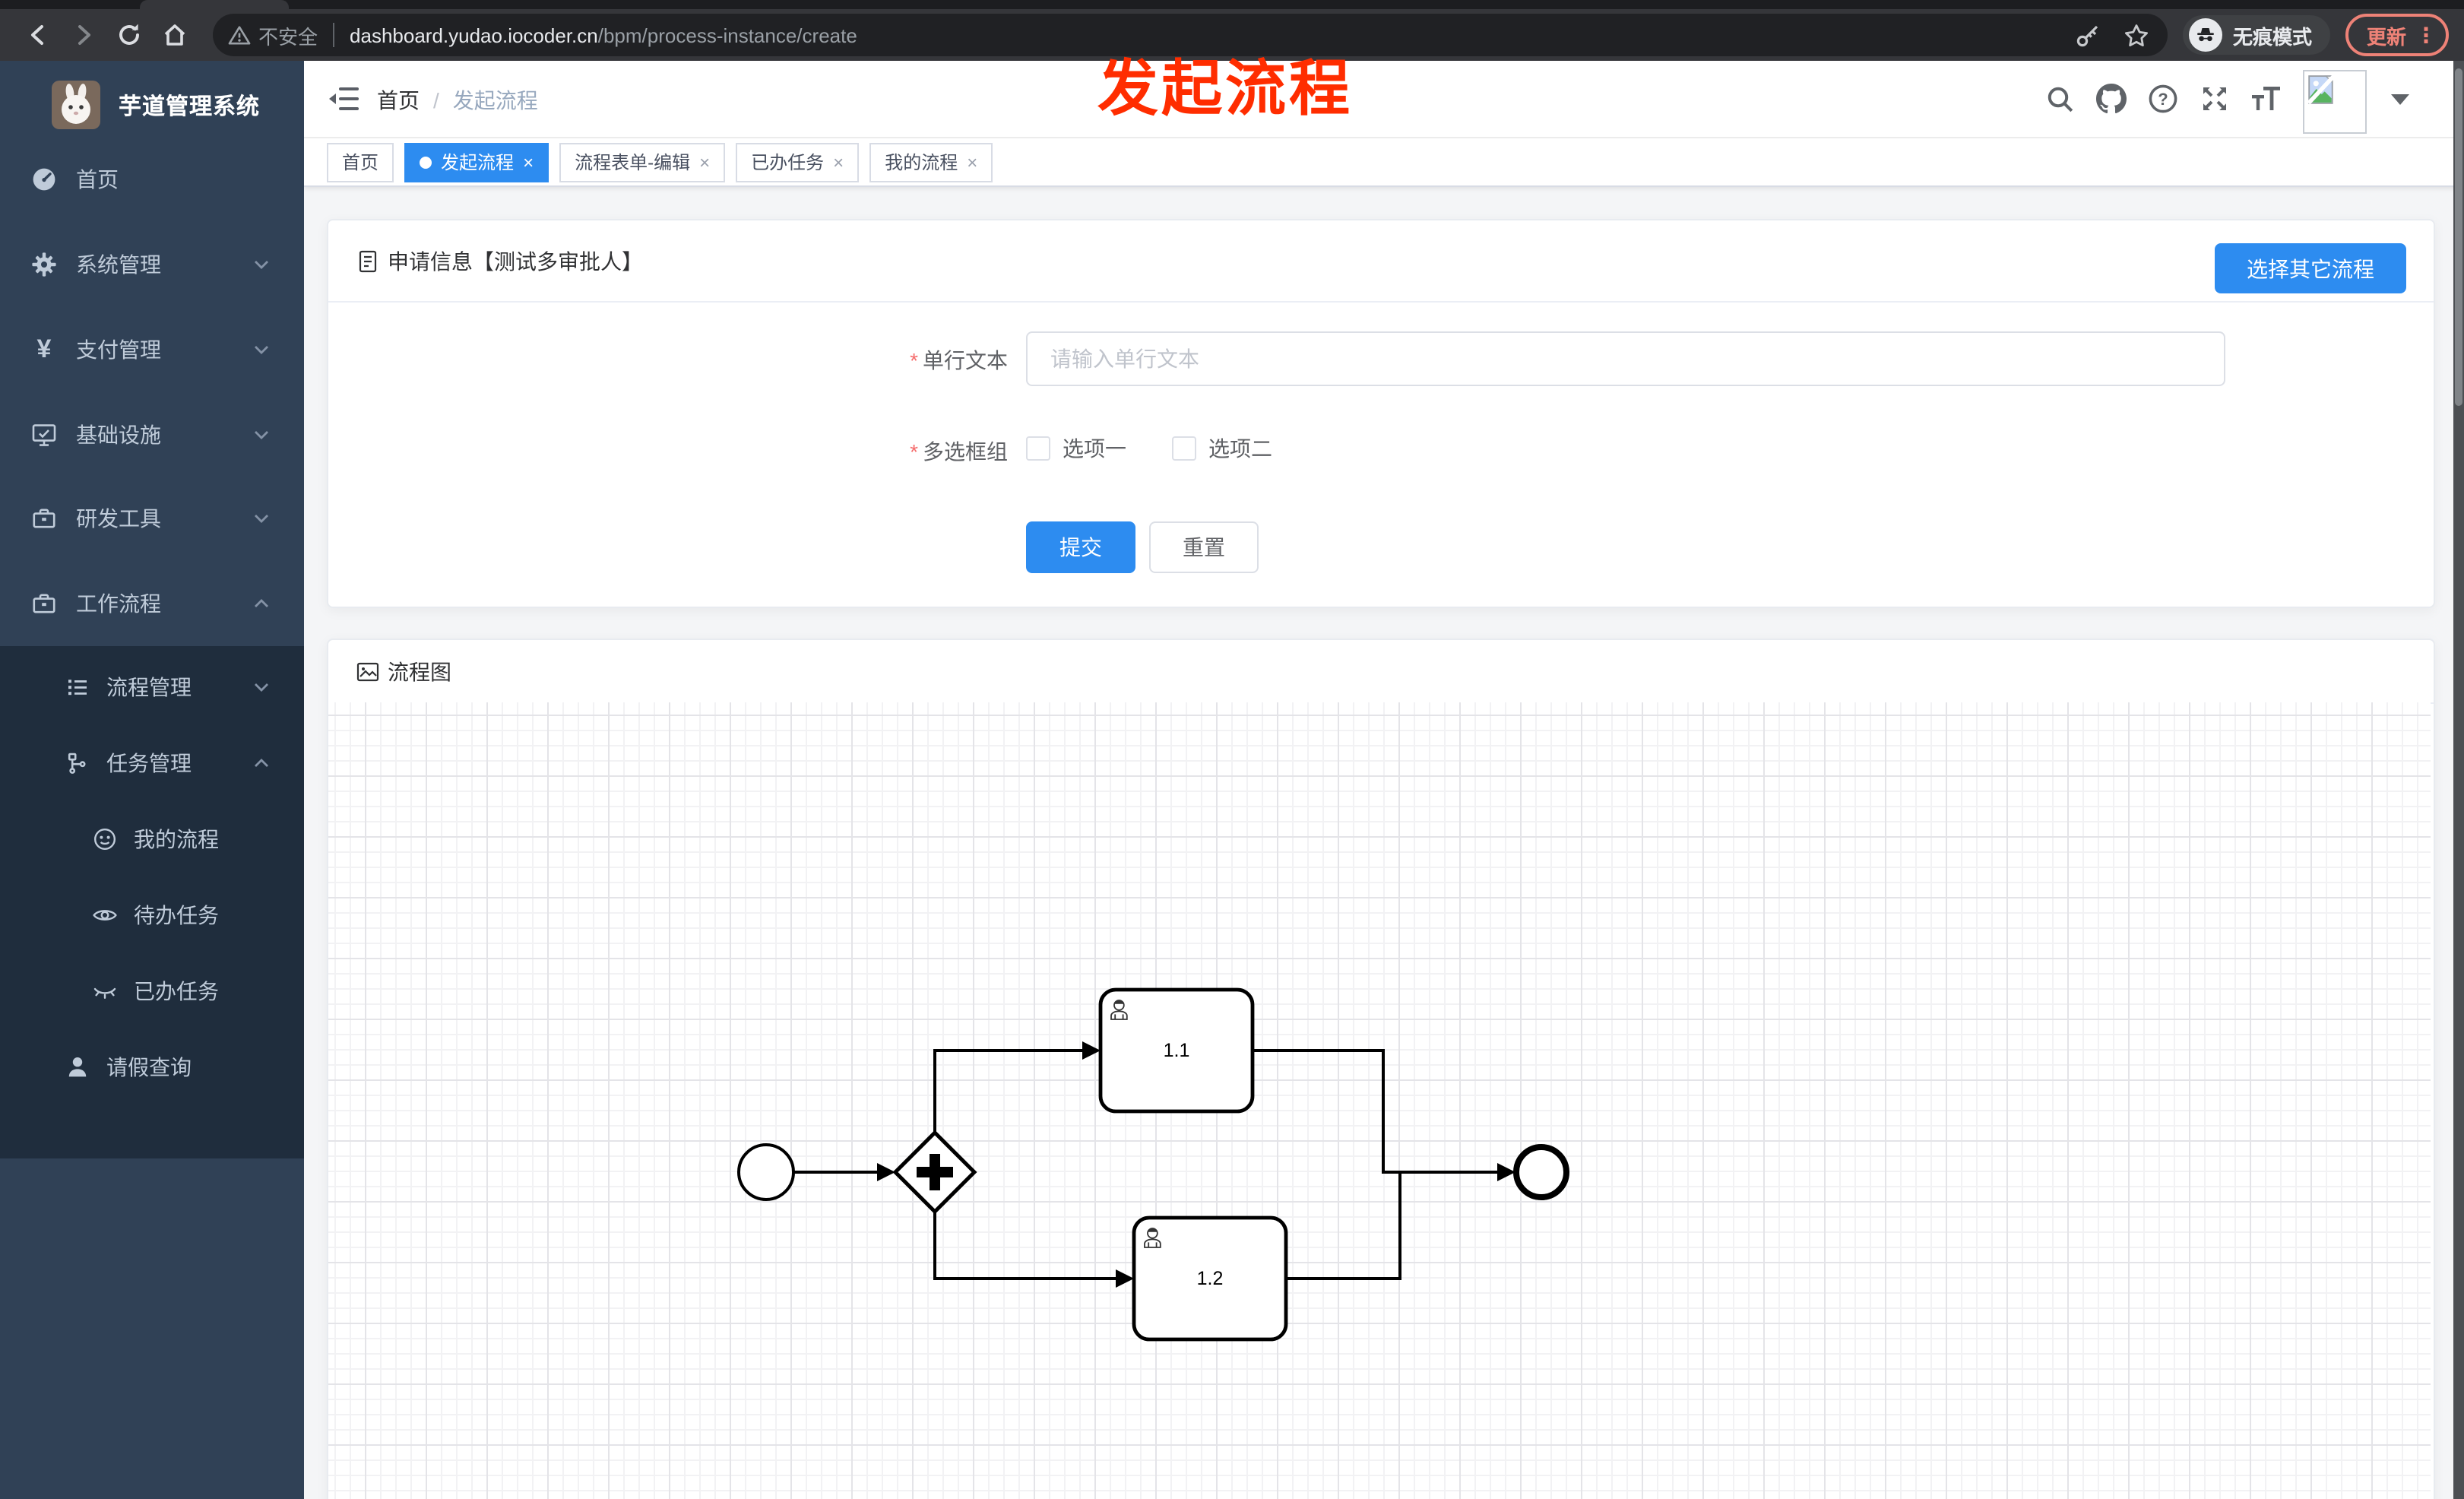 This screenshot has height=1499, width=2464. Describe the element at coordinates (367, 671) in the screenshot. I see `image-icon` at that location.